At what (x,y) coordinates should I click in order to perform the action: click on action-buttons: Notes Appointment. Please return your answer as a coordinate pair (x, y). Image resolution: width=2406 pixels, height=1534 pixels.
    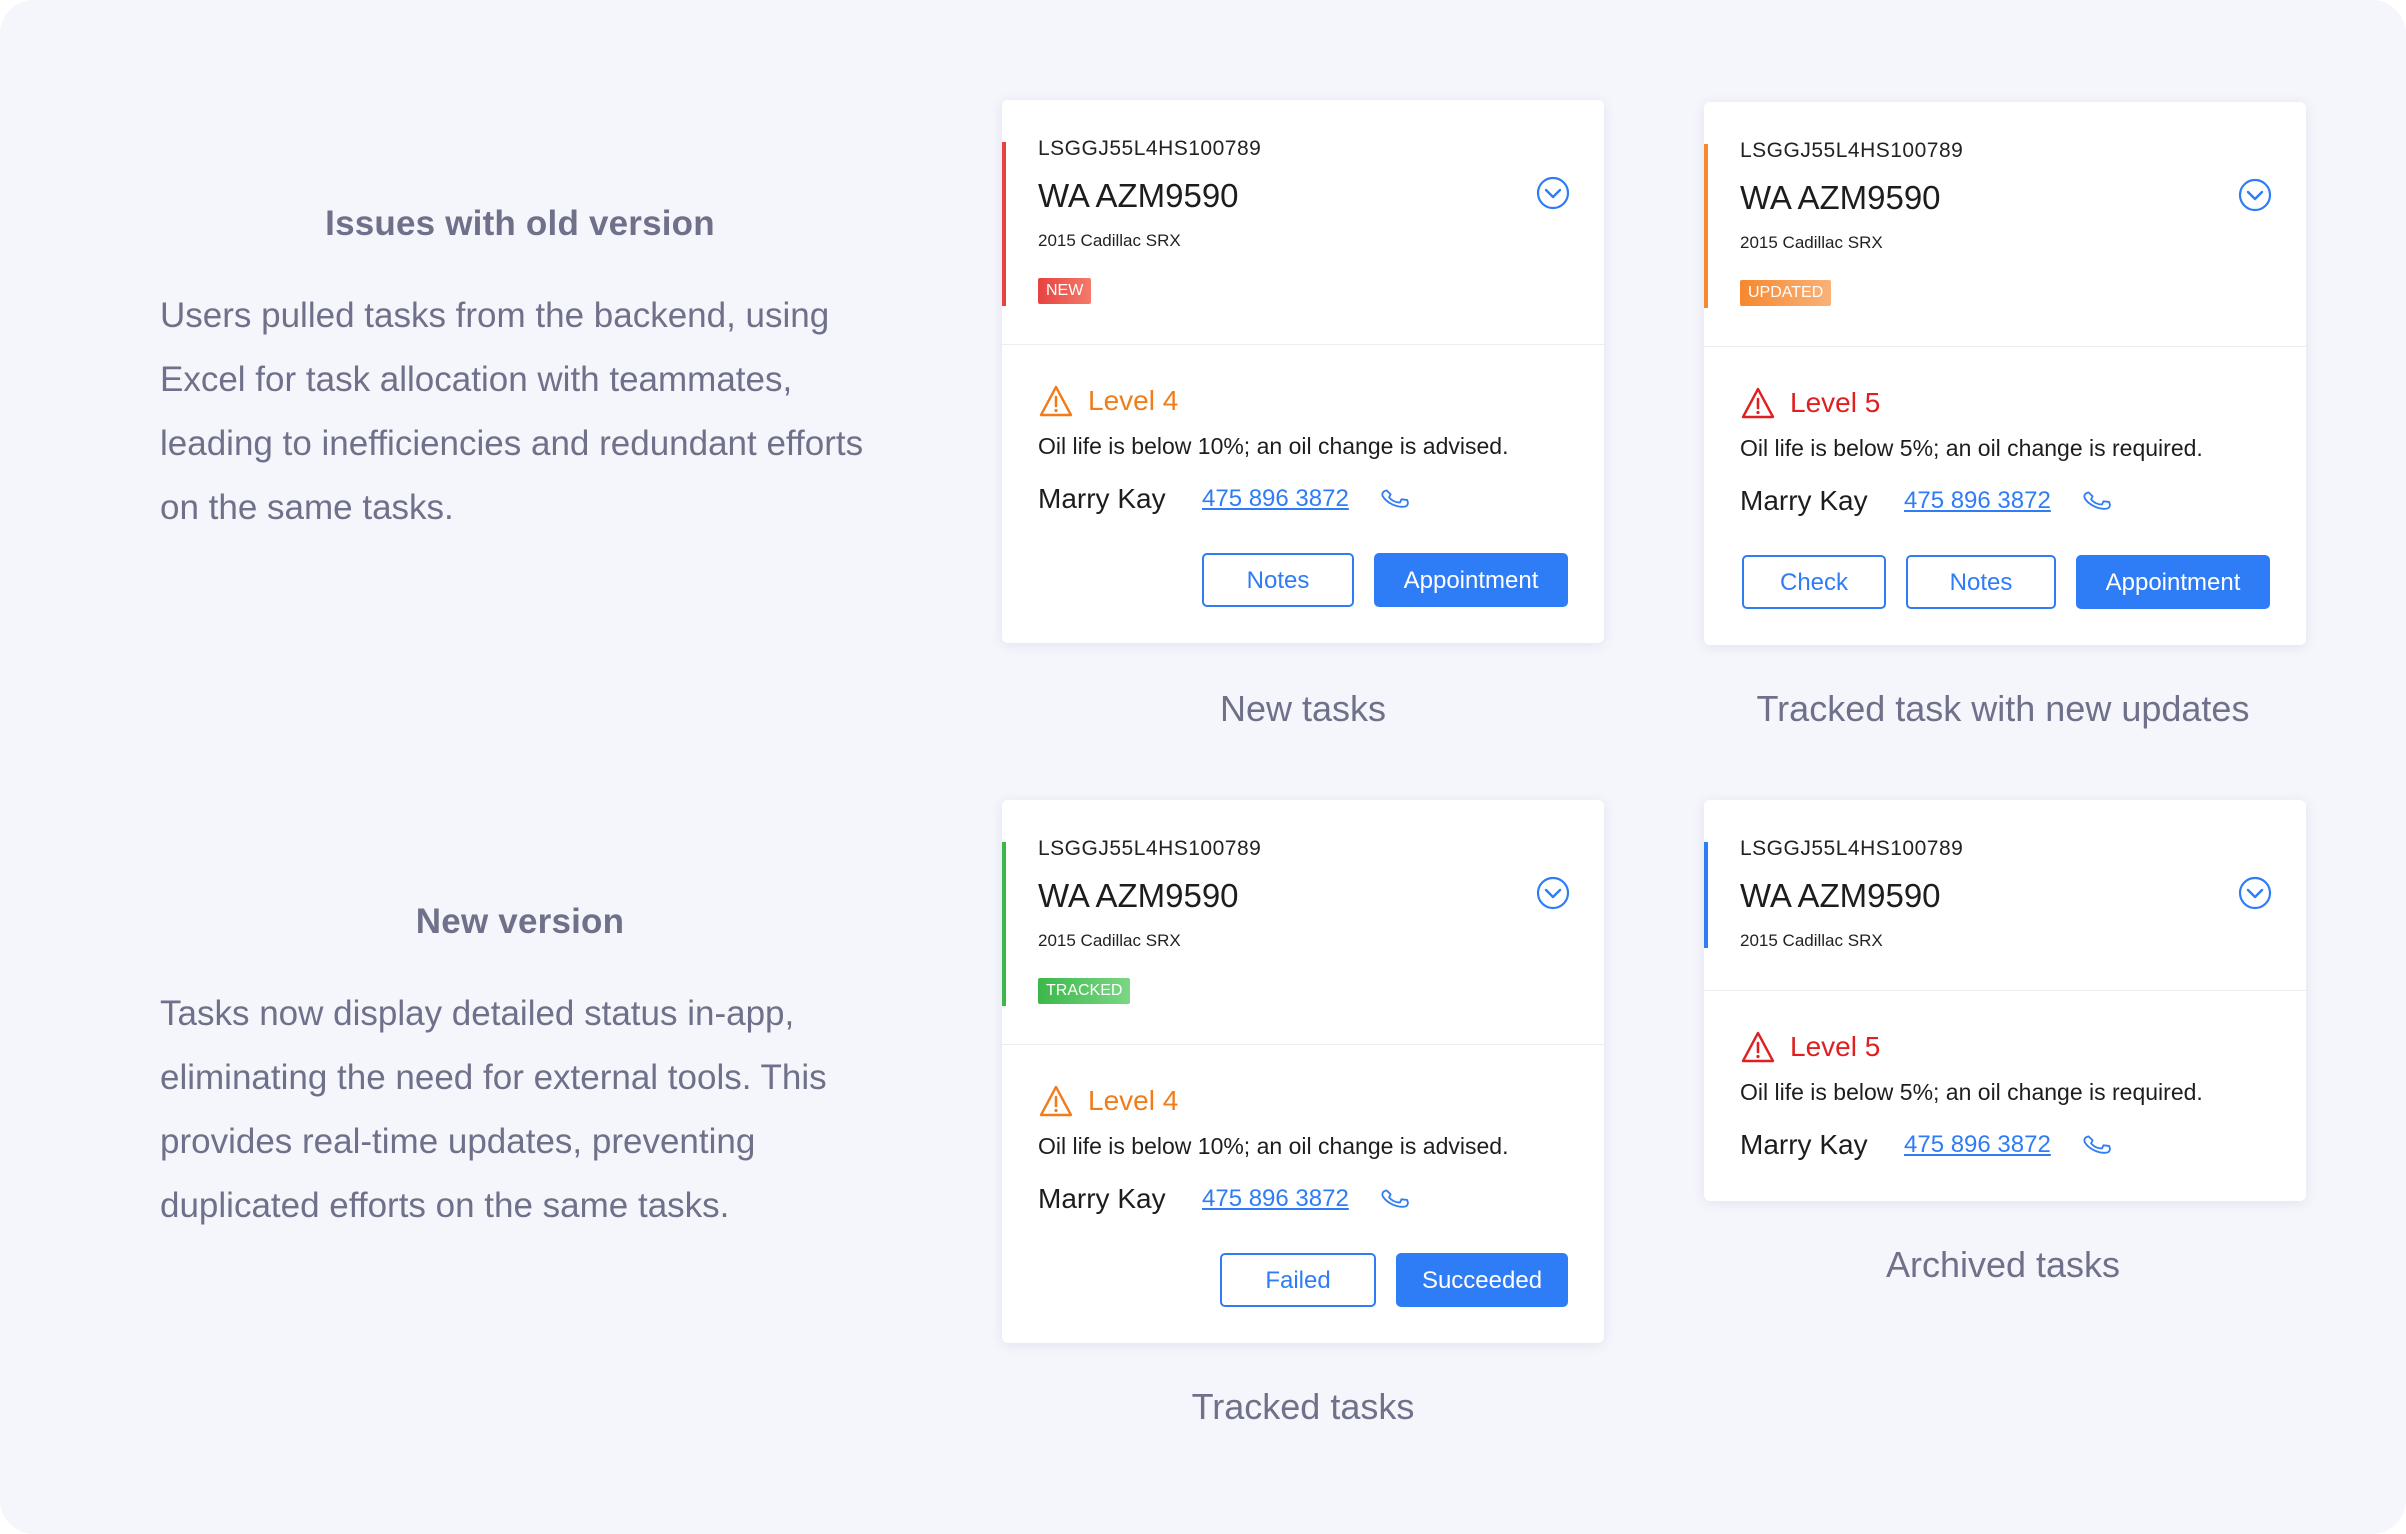
    Looking at the image, I should click on (1303, 580).